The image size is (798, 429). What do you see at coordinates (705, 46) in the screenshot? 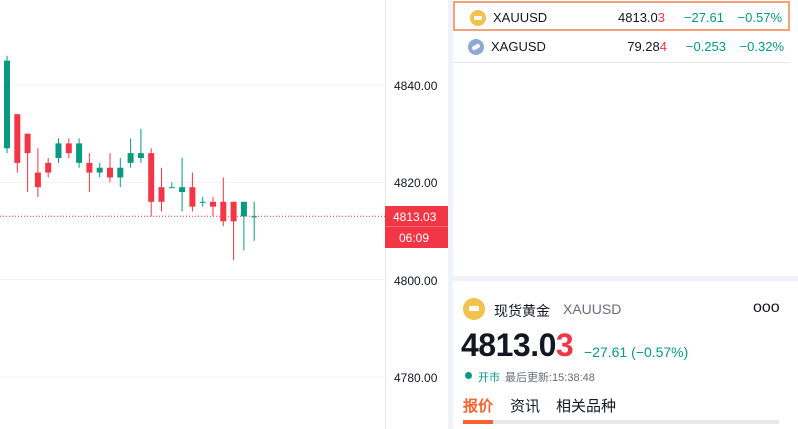
I see `change-value: −0.253` at bounding box center [705, 46].